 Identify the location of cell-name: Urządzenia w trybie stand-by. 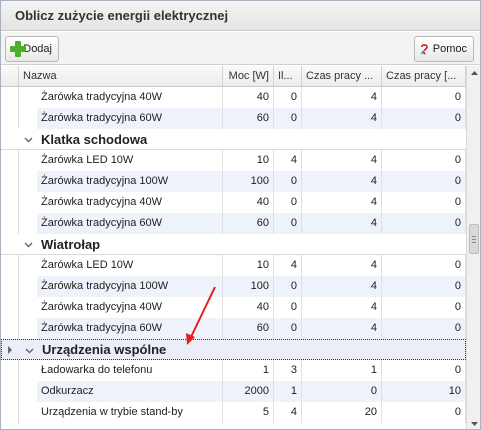
(130, 412).